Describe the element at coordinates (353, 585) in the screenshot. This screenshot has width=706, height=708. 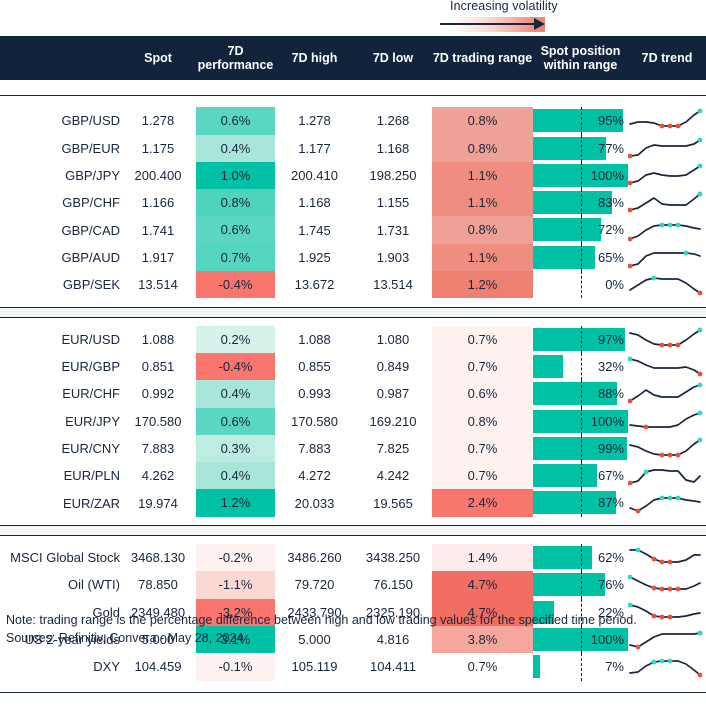
I see `table-row: Oil (WTI) 78.850 -1.1% 79.720 76.150 4.7% 76%` at that location.